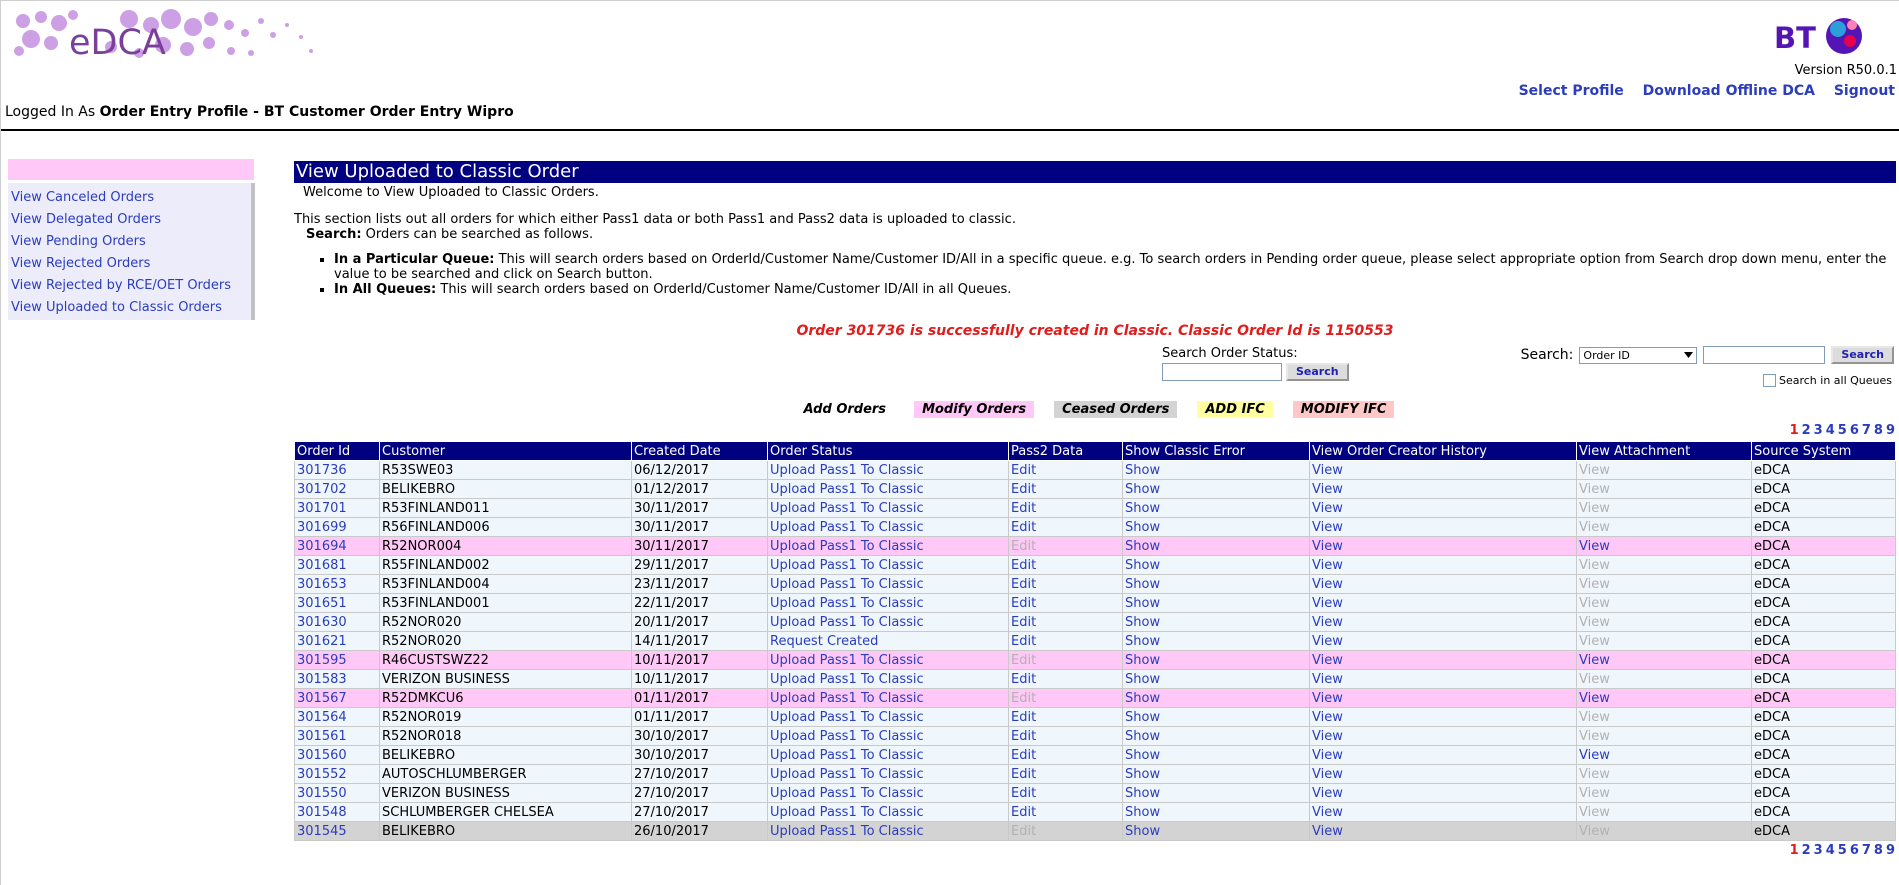 The image size is (1899, 885). Describe the element at coordinates (1571, 91) in the screenshot. I see `select-profile-link: Select Profile` at that location.